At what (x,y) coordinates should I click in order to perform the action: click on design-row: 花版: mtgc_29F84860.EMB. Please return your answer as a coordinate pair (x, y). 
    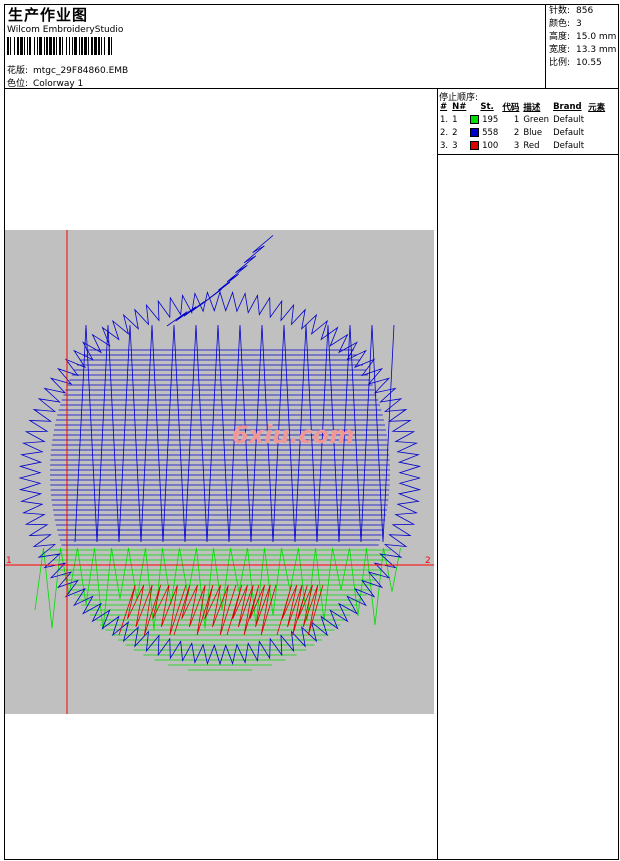
    Looking at the image, I should click on (67, 69).